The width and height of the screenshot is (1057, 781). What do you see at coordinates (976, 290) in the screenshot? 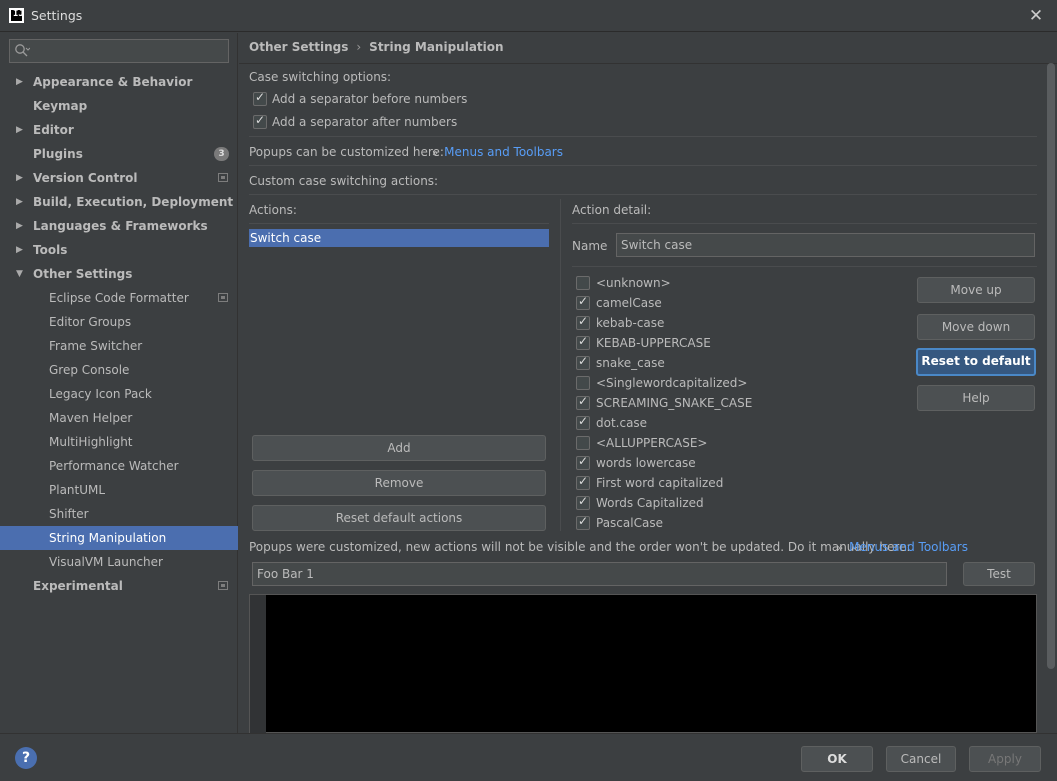
I see `move-up-button: Move up` at bounding box center [976, 290].